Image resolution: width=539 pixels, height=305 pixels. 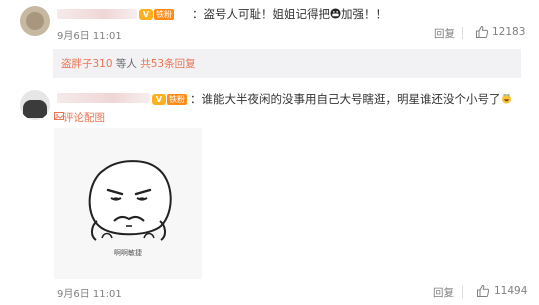 What do you see at coordinates (84, 117) in the screenshot?
I see `comment-image-link: 评论配图` at bounding box center [84, 117].